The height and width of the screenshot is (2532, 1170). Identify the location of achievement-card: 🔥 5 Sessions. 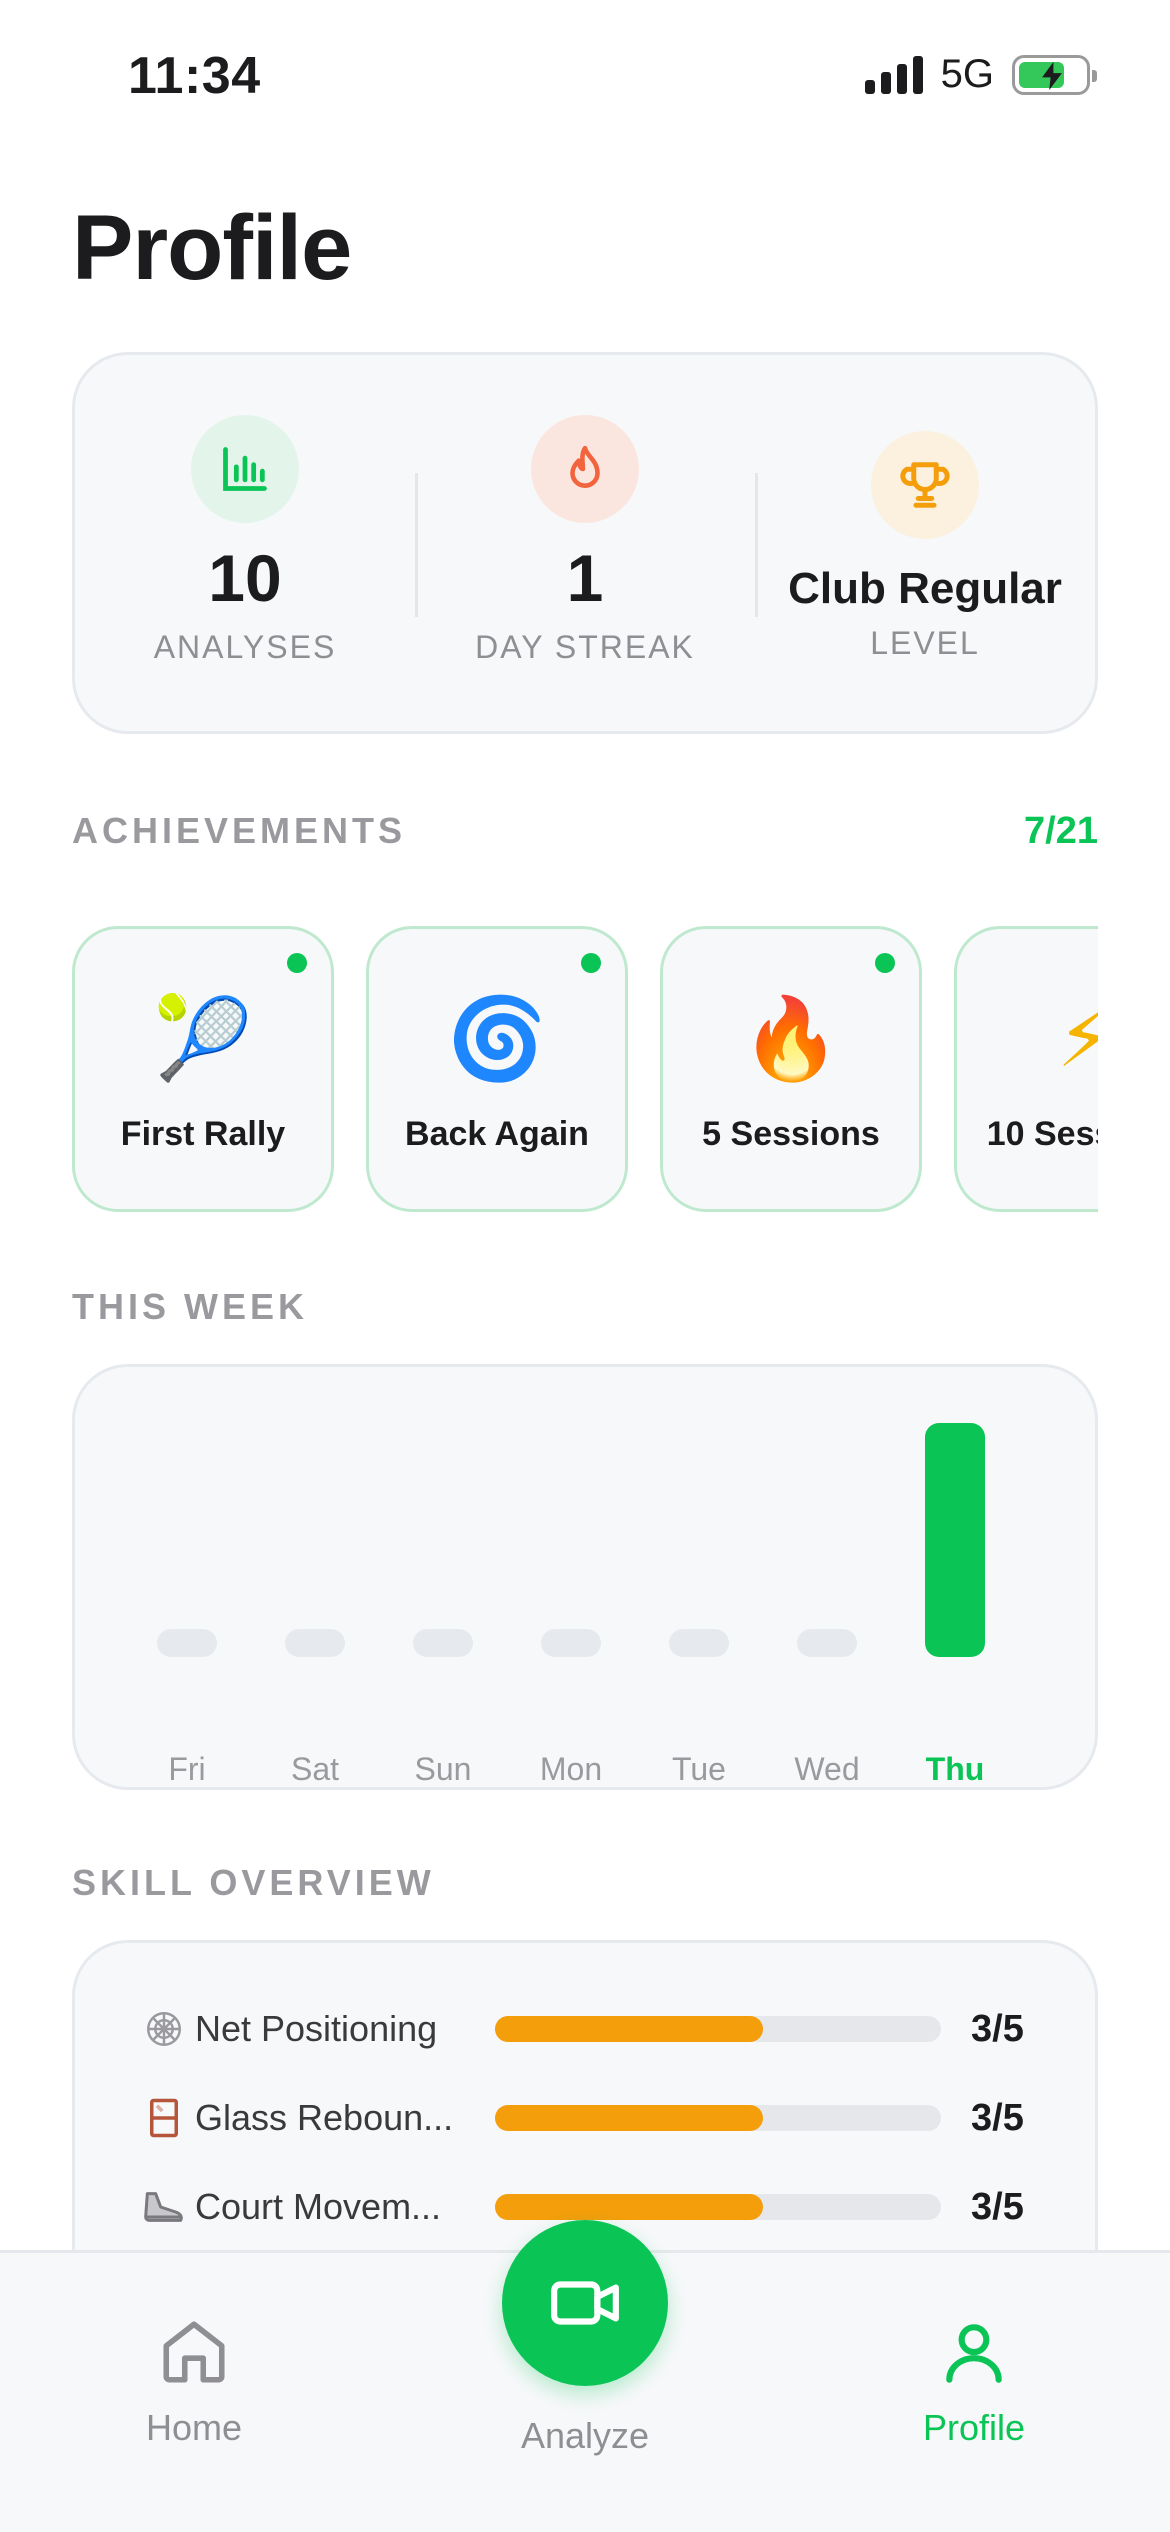
(791, 1069).